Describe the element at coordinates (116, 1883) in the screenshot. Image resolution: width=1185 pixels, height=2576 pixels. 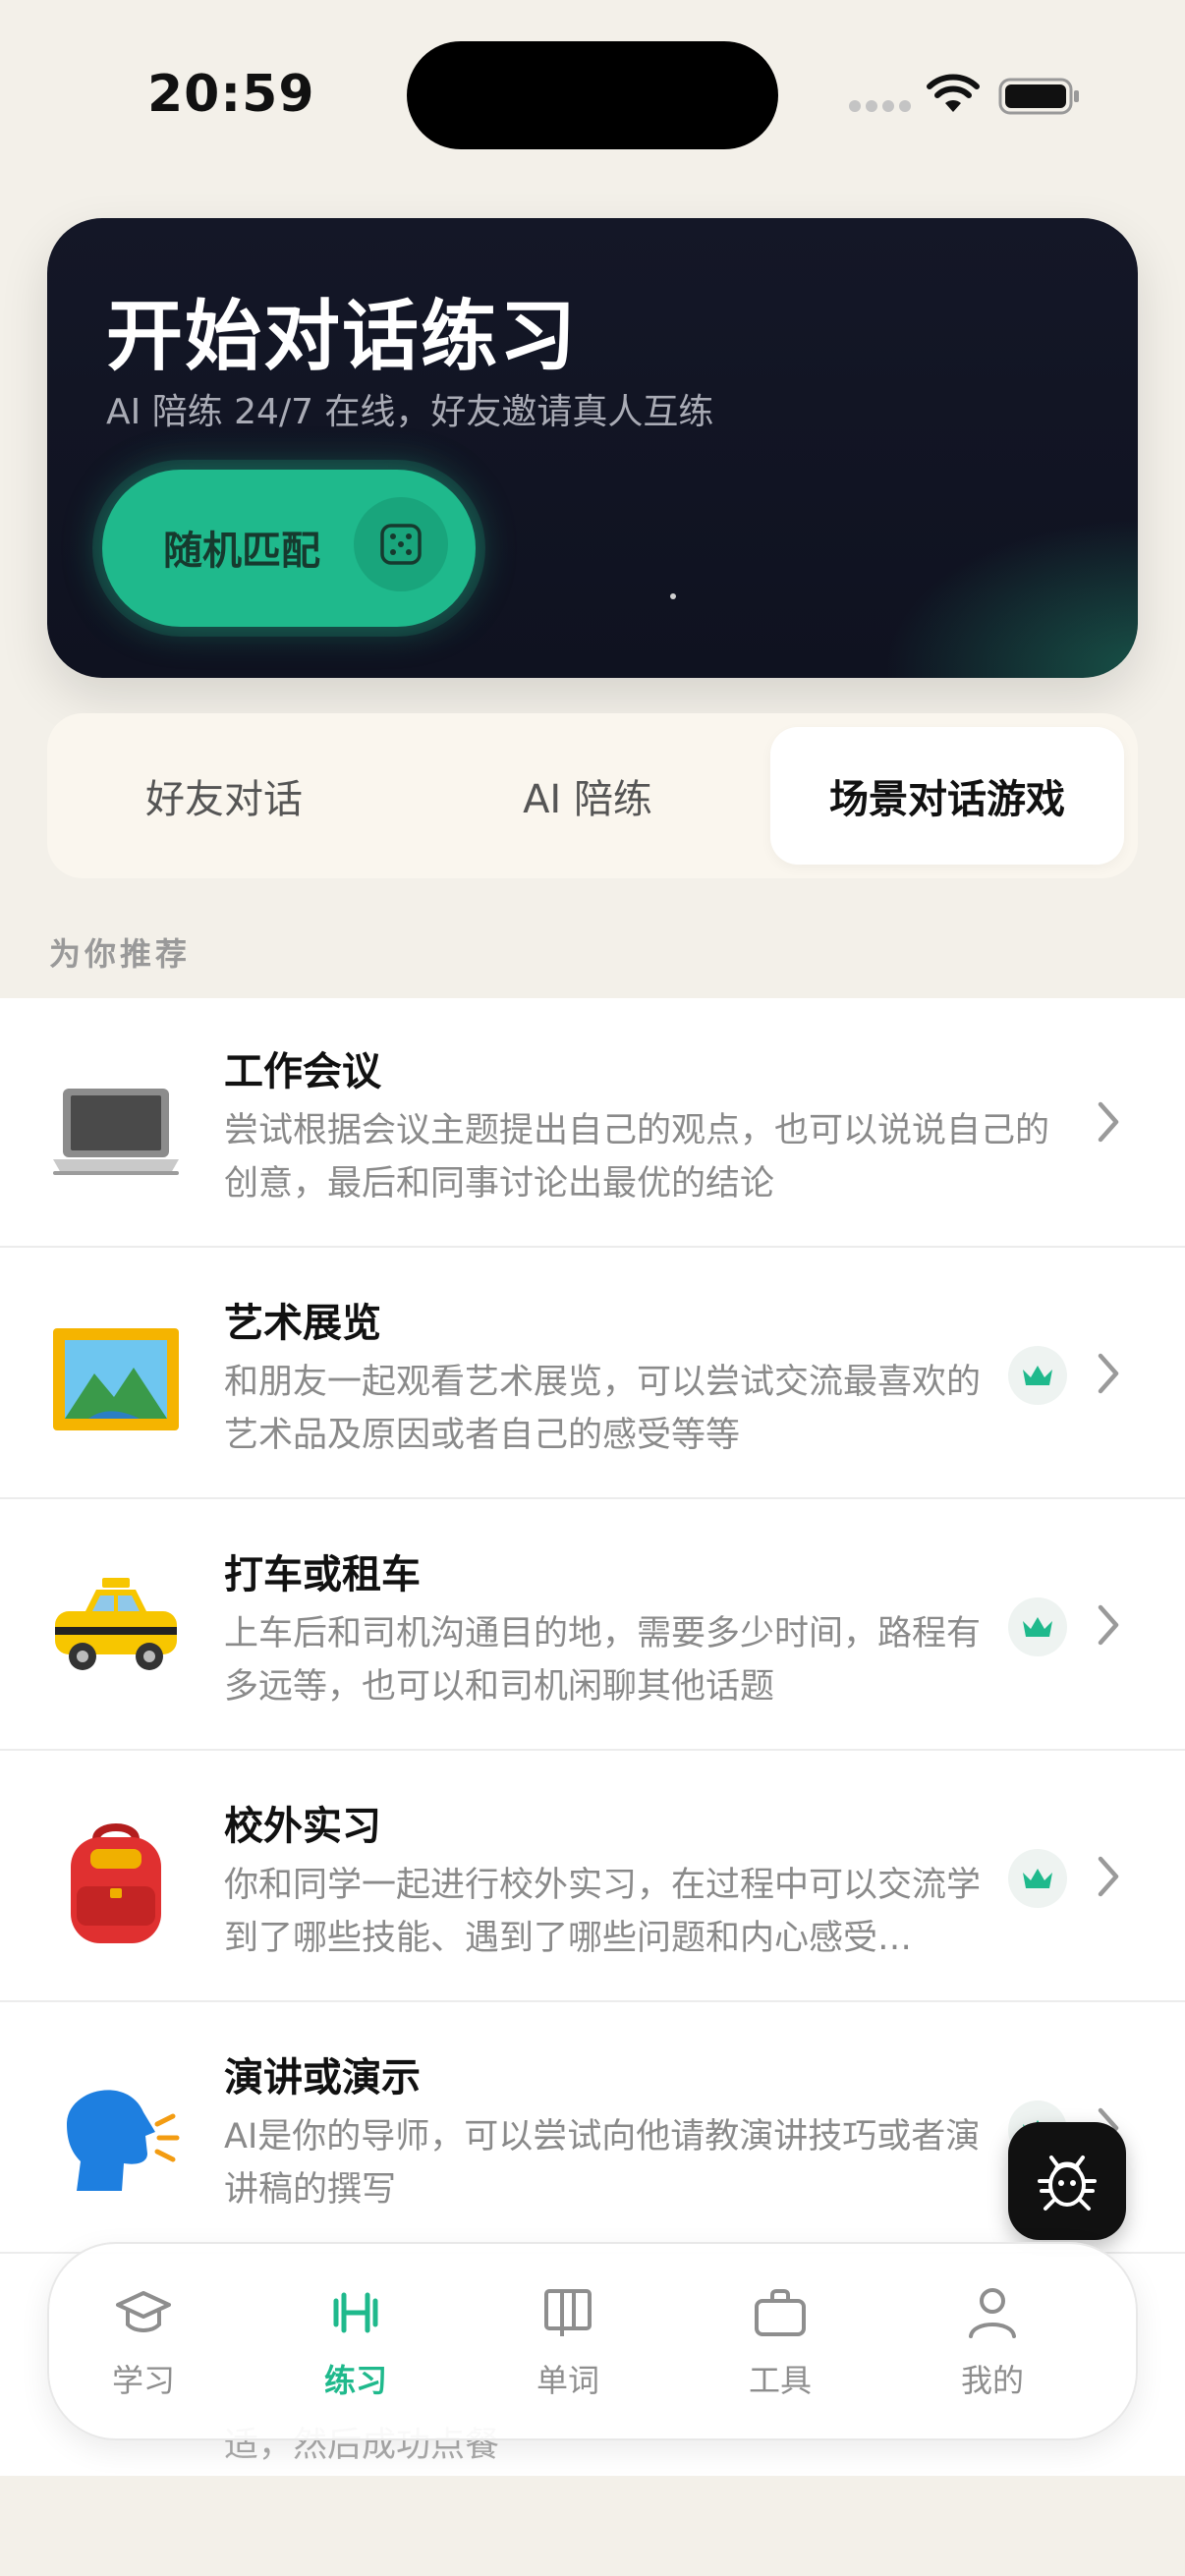
I see `backpack-icon` at that location.